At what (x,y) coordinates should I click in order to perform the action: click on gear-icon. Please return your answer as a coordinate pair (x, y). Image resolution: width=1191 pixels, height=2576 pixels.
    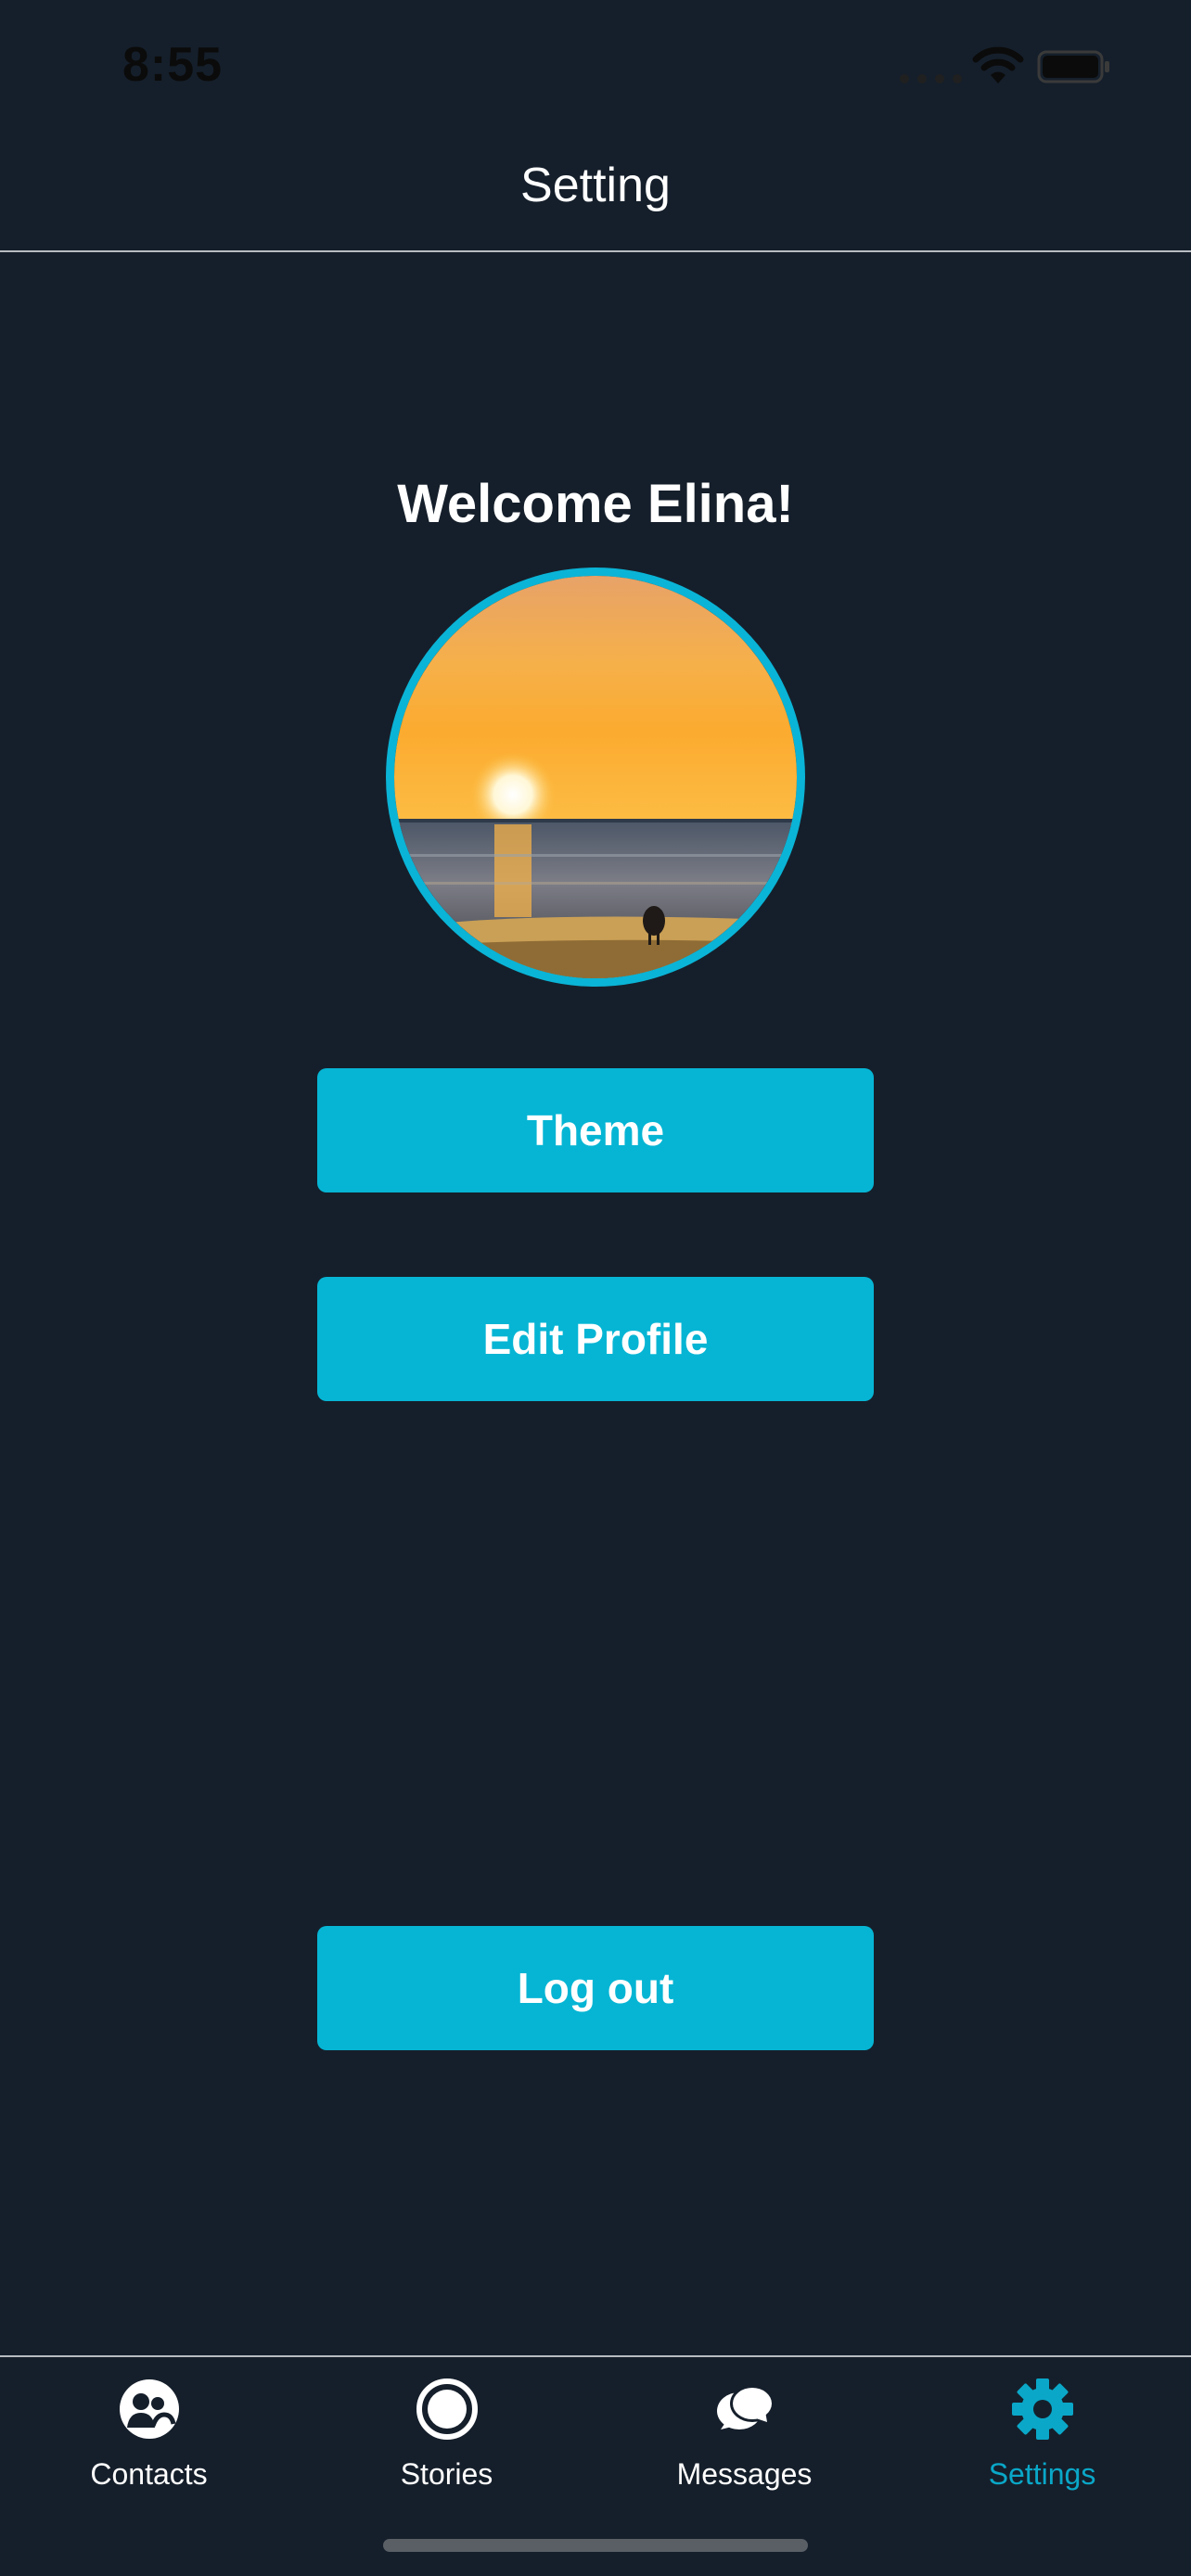
    Looking at the image, I should click on (1042, 2409).